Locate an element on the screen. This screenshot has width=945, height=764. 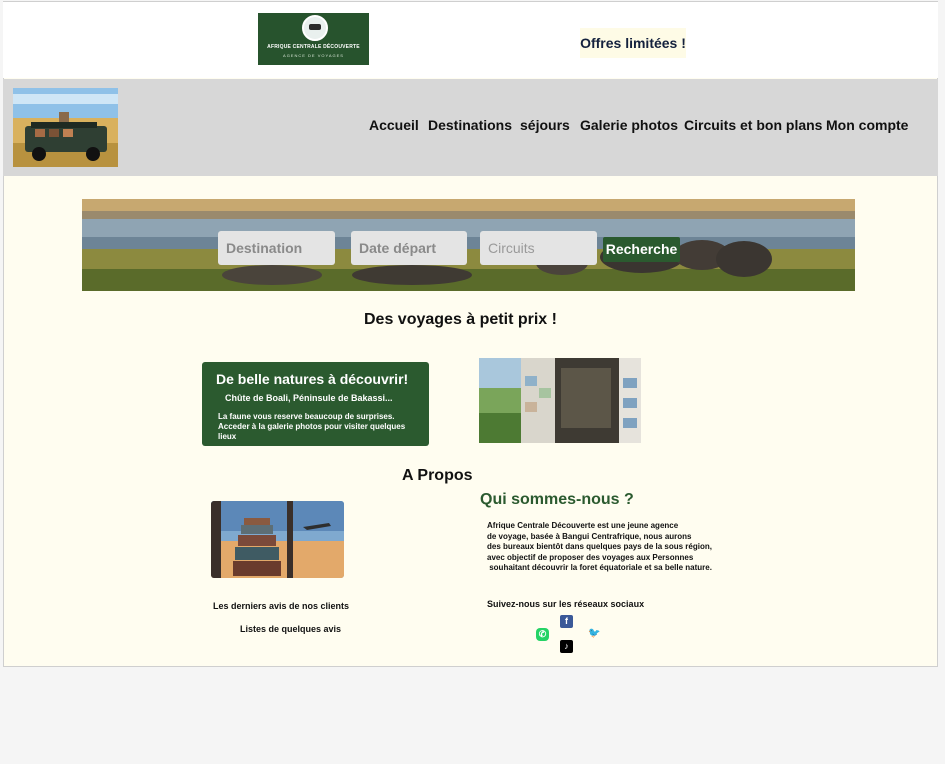
logo-emblem-icon is located at coordinates (315, 28).